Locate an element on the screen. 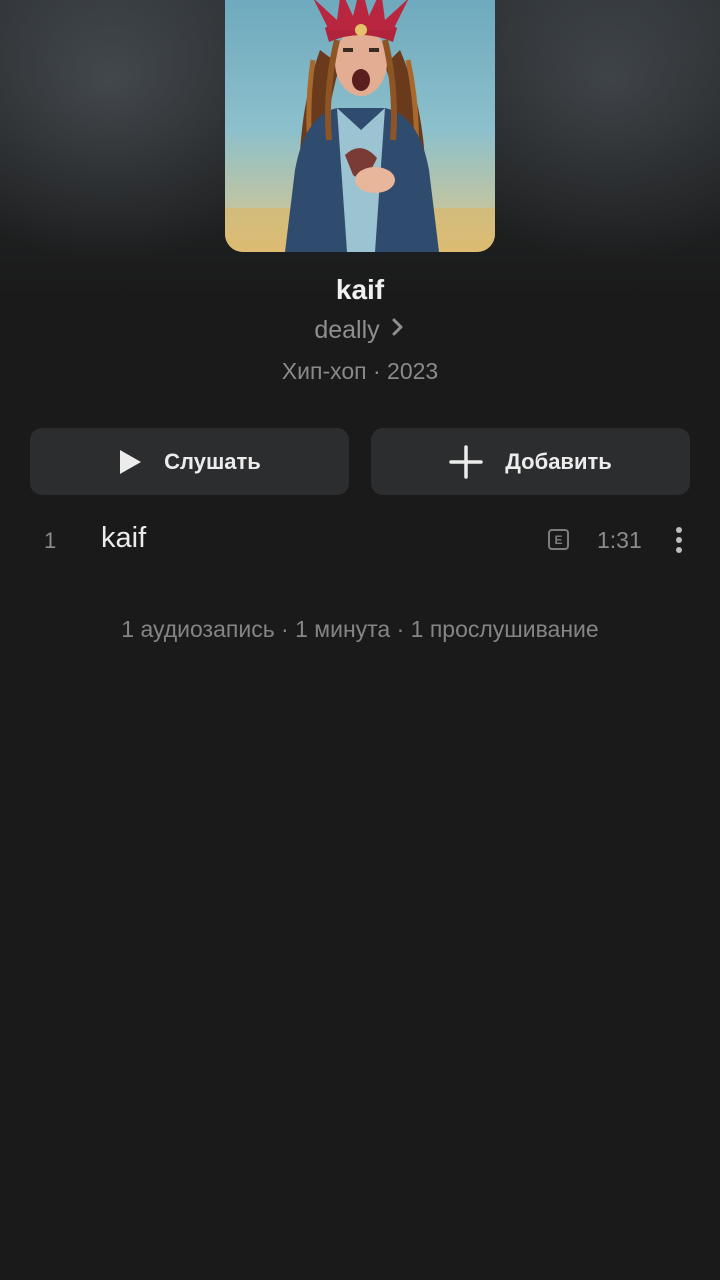 Image resolution: width=720 pixels, height=1280 pixels. track-number: 1 is located at coordinates (50, 540).